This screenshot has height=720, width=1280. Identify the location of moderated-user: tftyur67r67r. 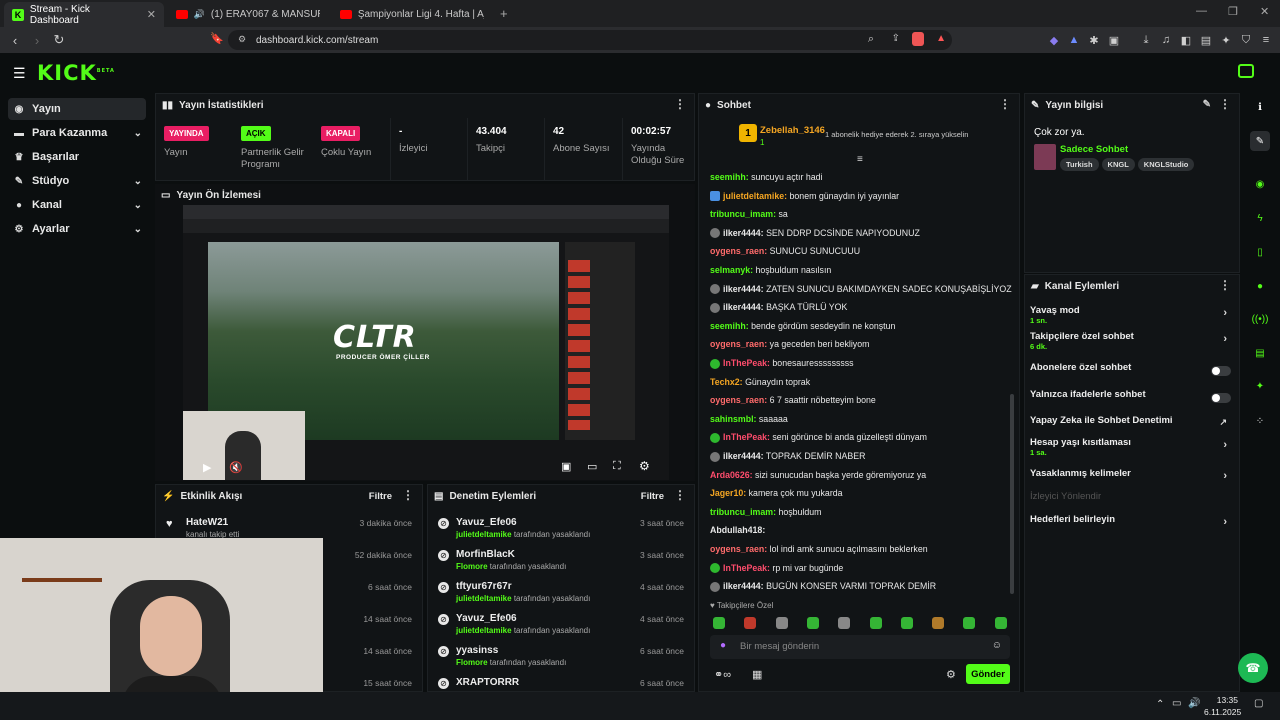
(484, 586).